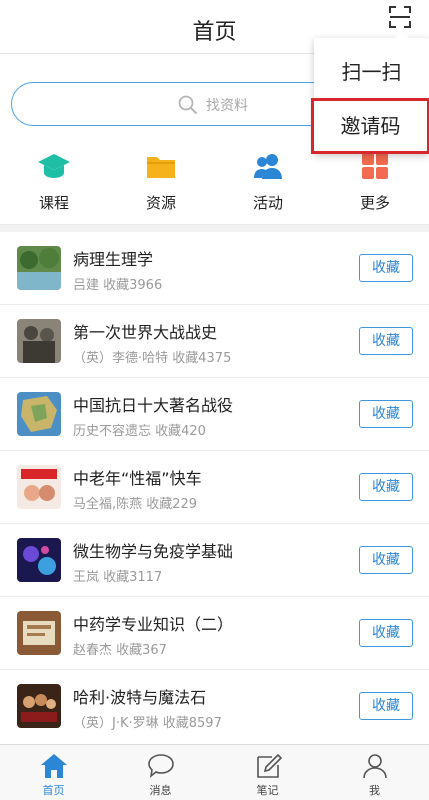 This screenshot has width=429, height=800. I want to click on item-title: 中国抗日十大著名战役, so click(153, 405).